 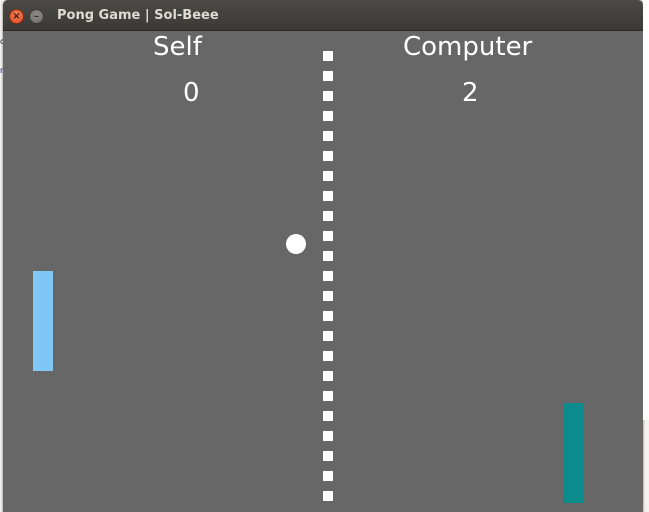 I want to click on close-button: ×, so click(x=16, y=16).